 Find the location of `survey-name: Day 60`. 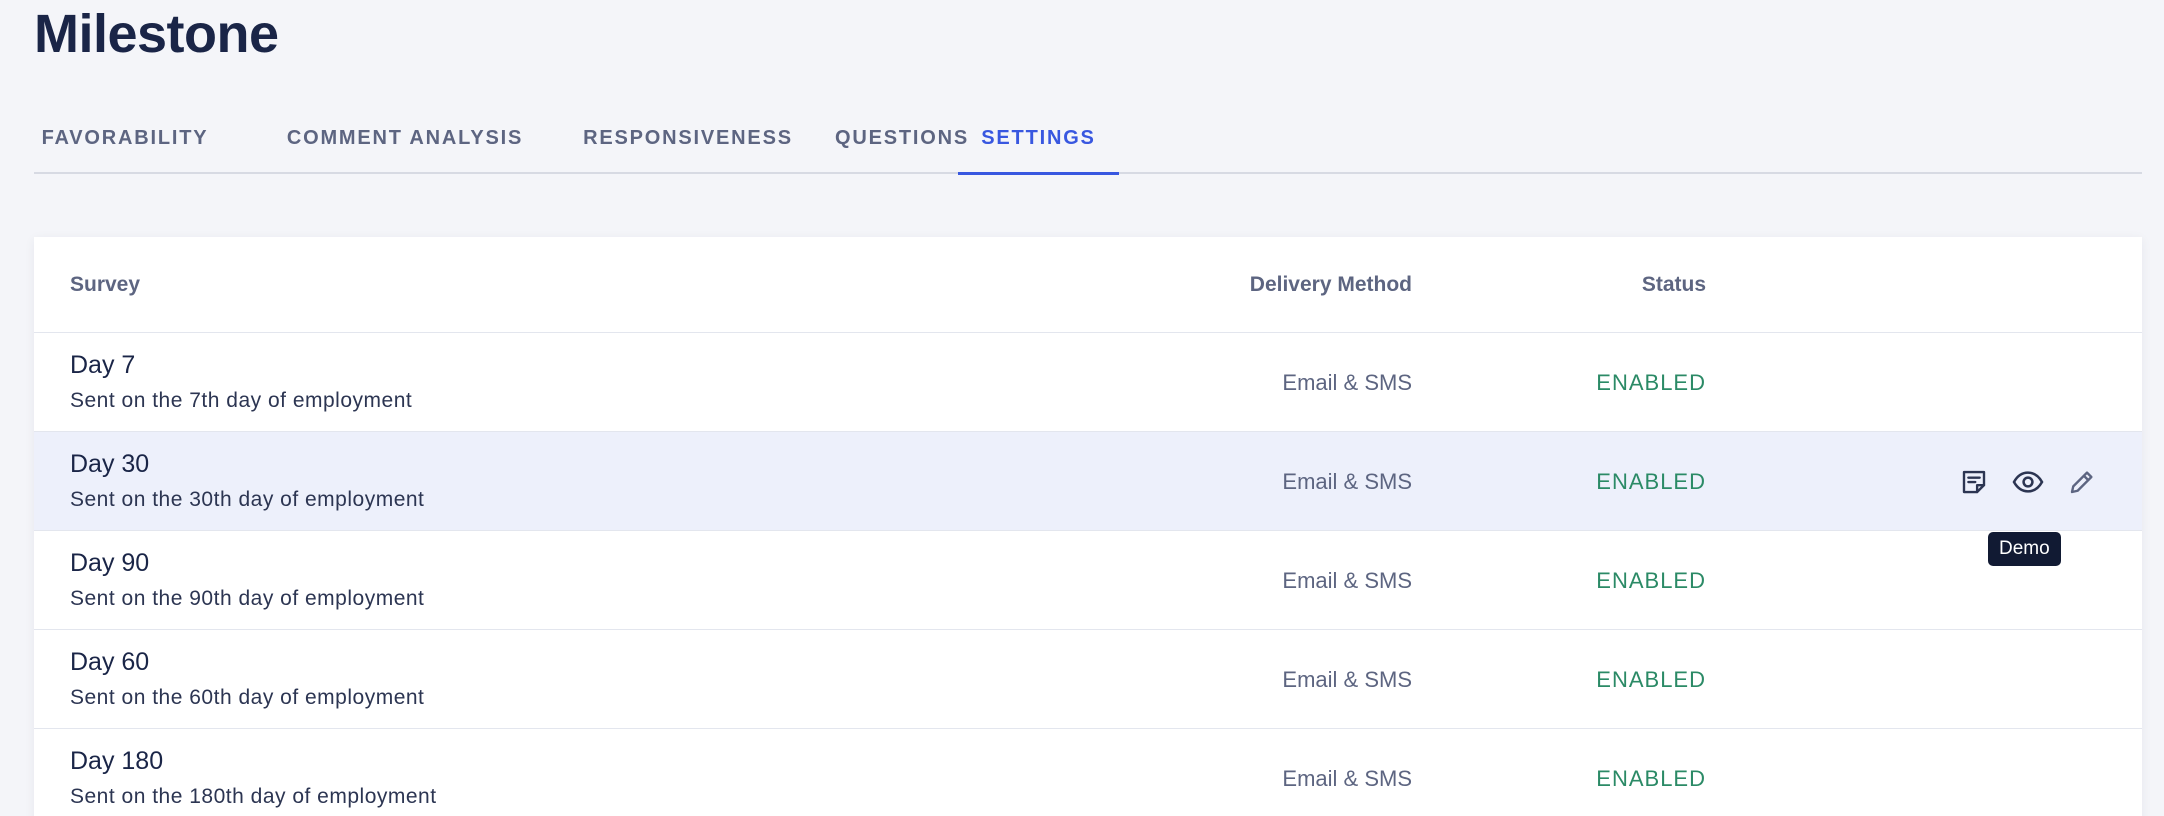

survey-name: Day 60 is located at coordinates (110, 662).